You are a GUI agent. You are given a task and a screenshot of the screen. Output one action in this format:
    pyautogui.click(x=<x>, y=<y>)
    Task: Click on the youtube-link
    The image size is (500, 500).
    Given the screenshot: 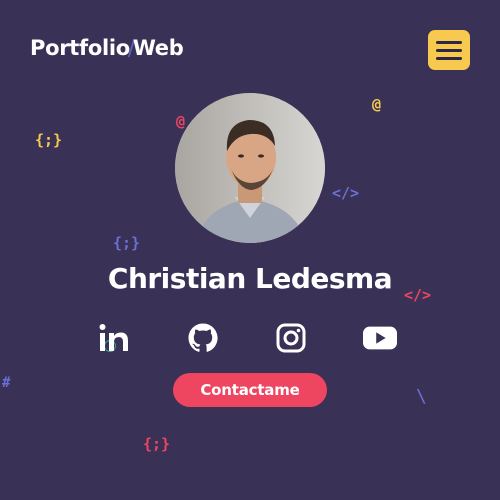 What is the action you would take?
    pyautogui.click(x=380, y=338)
    